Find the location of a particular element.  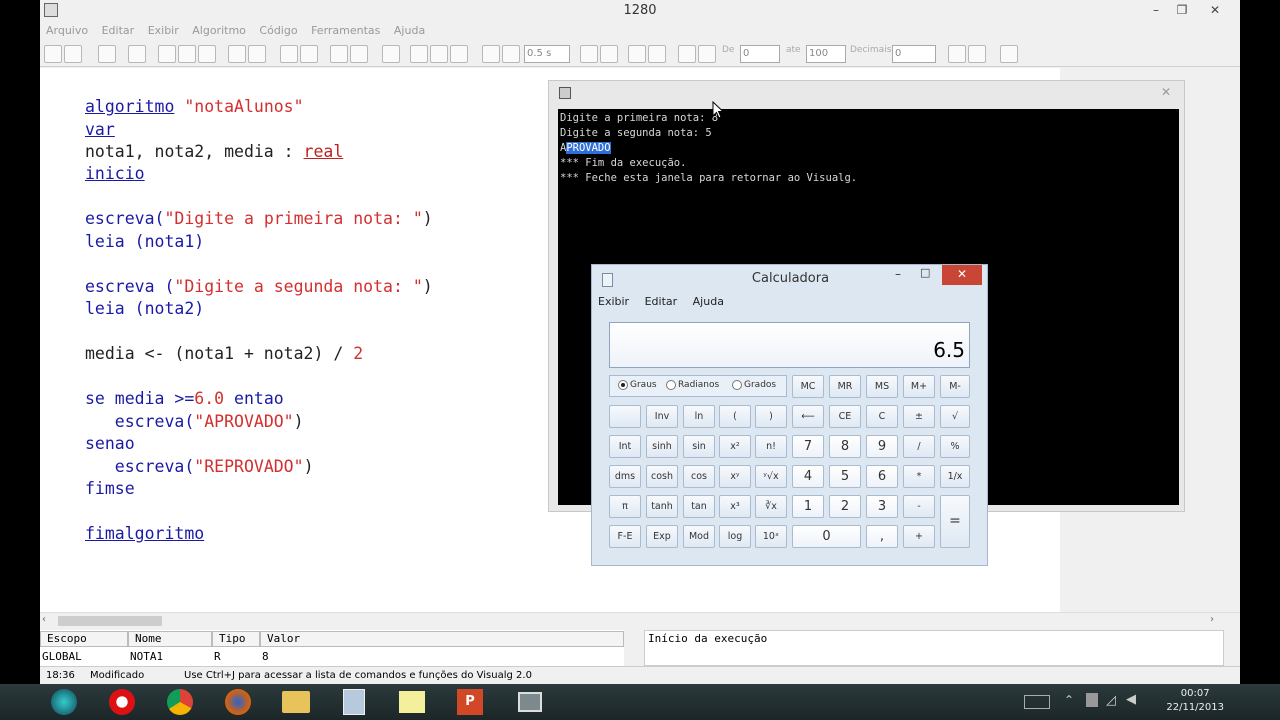

calc-menu-editar: Editar is located at coordinates (661, 301).